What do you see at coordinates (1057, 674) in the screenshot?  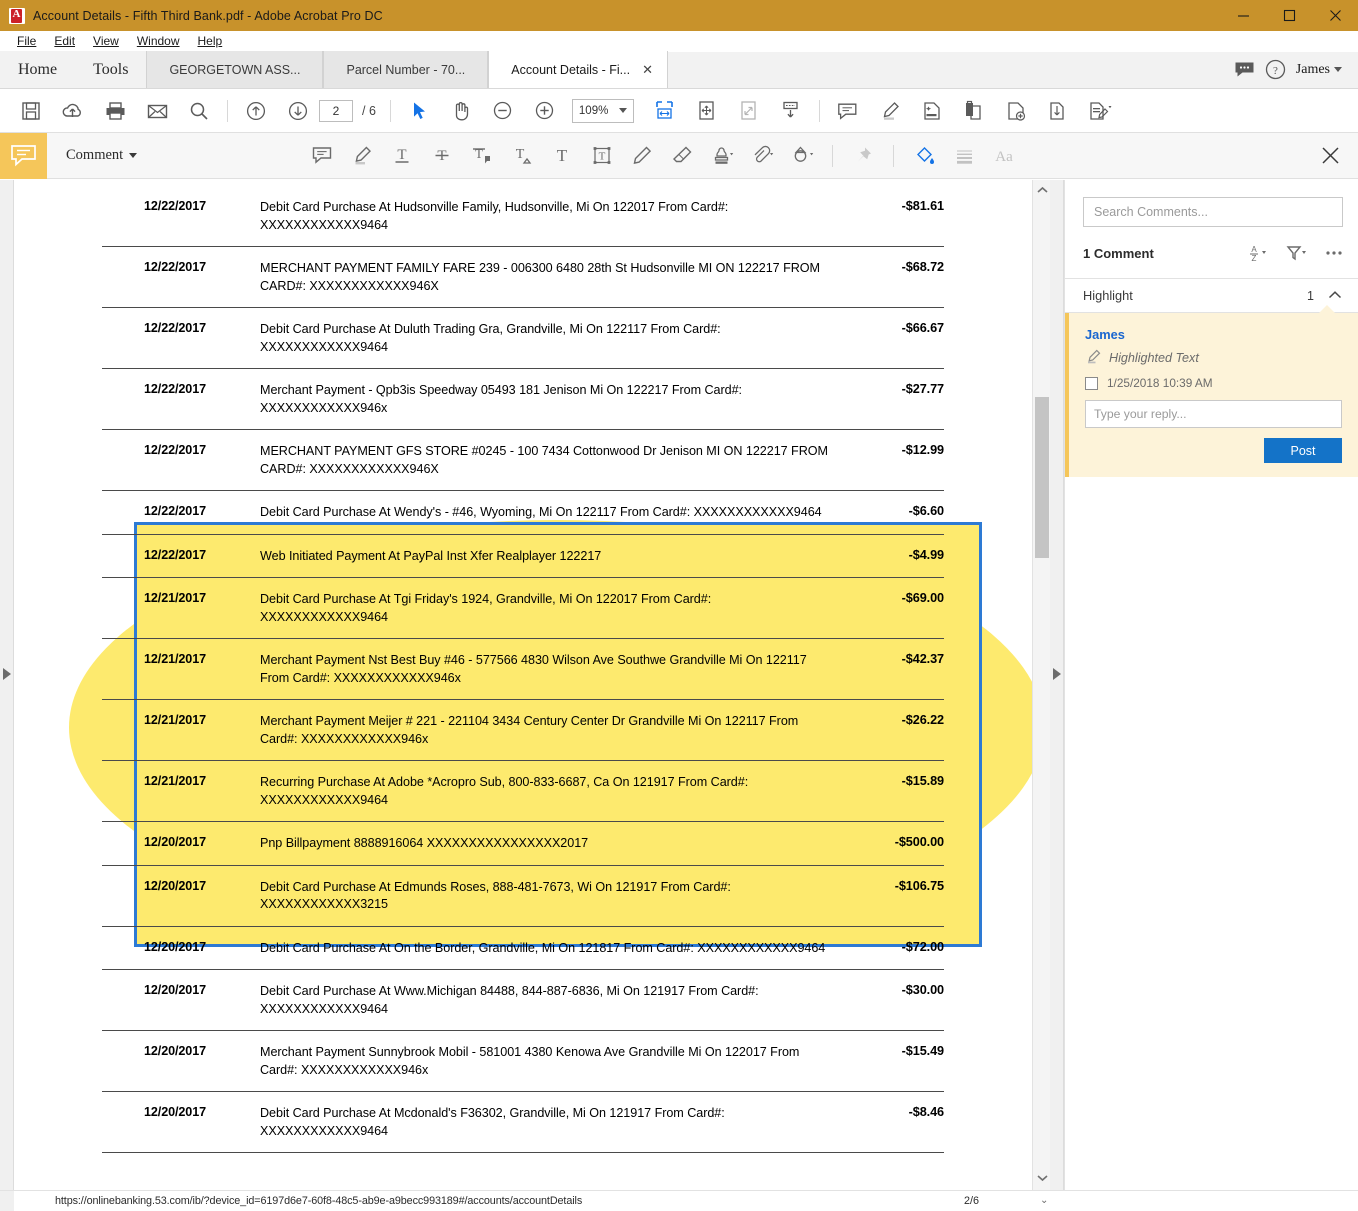 I see `expand-right-panel-icon` at bounding box center [1057, 674].